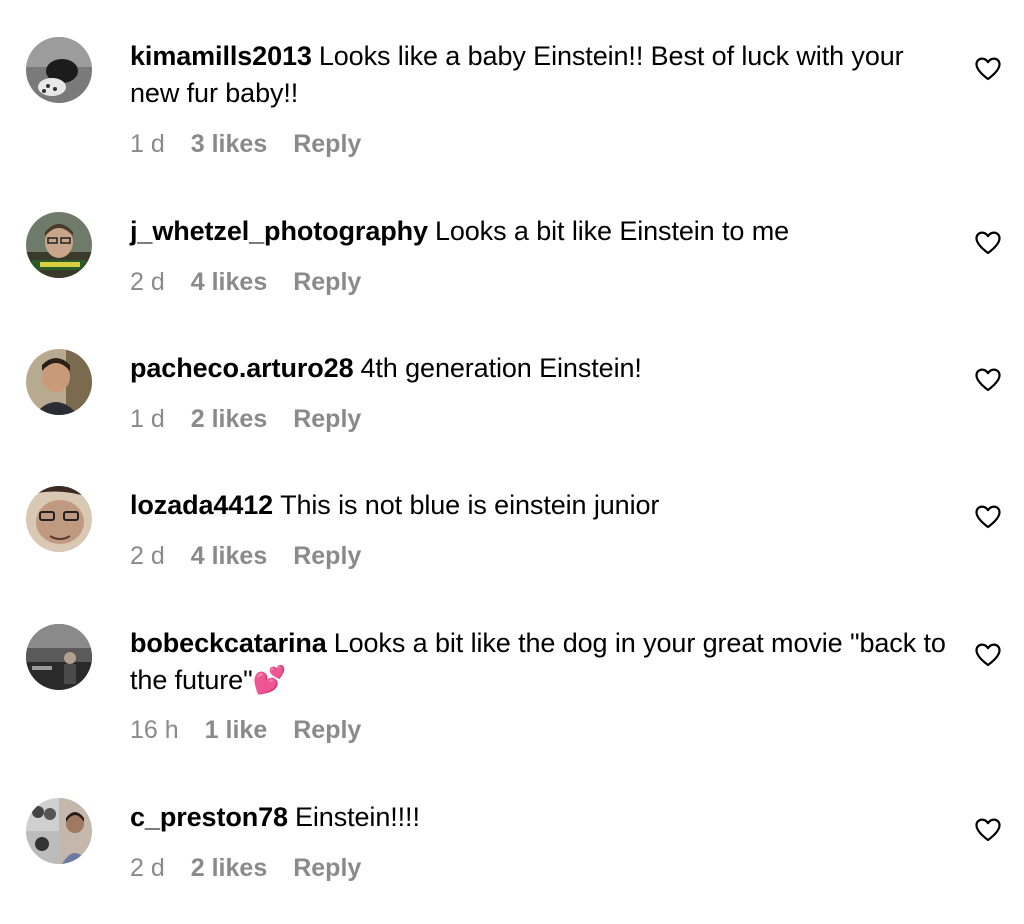 Image resolution: width=1024 pixels, height=924 pixels. What do you see at coordinates (209, 817) in the screenshot?
I see `comment-username: c_preston78` at bounding box center [209, 817].